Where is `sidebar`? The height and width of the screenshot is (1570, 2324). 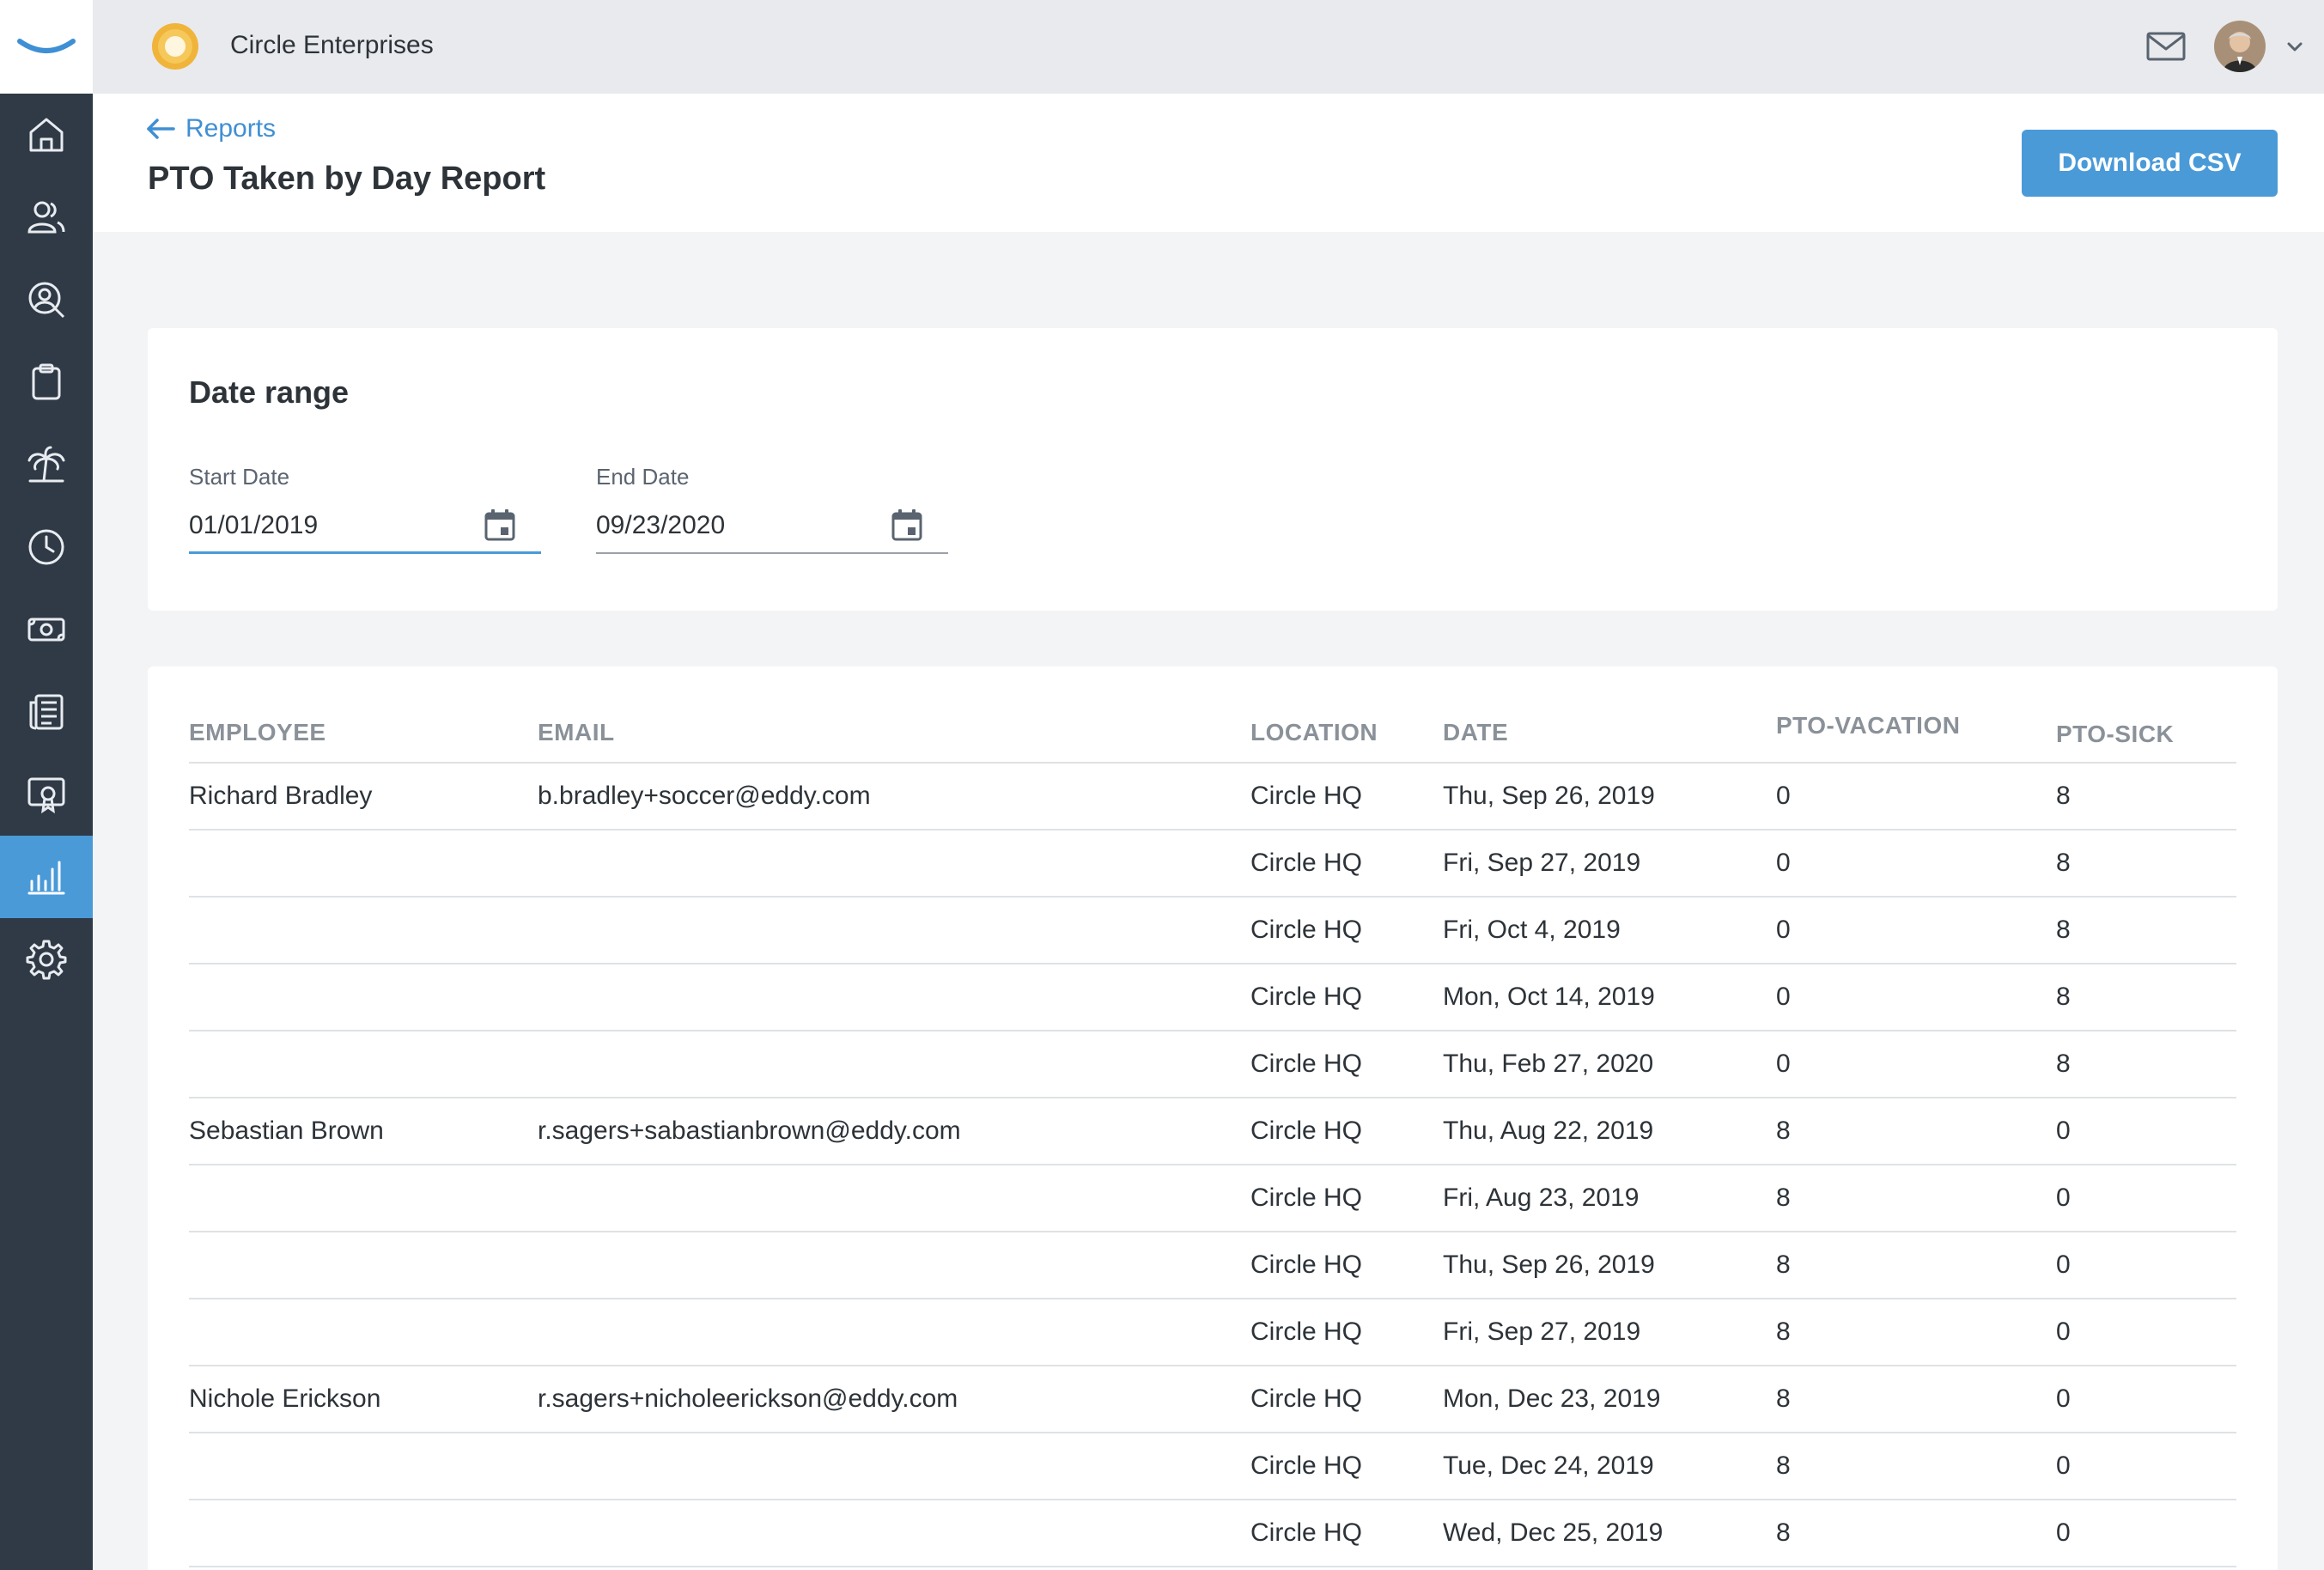 sidebar is located at coordinates (47, 785).